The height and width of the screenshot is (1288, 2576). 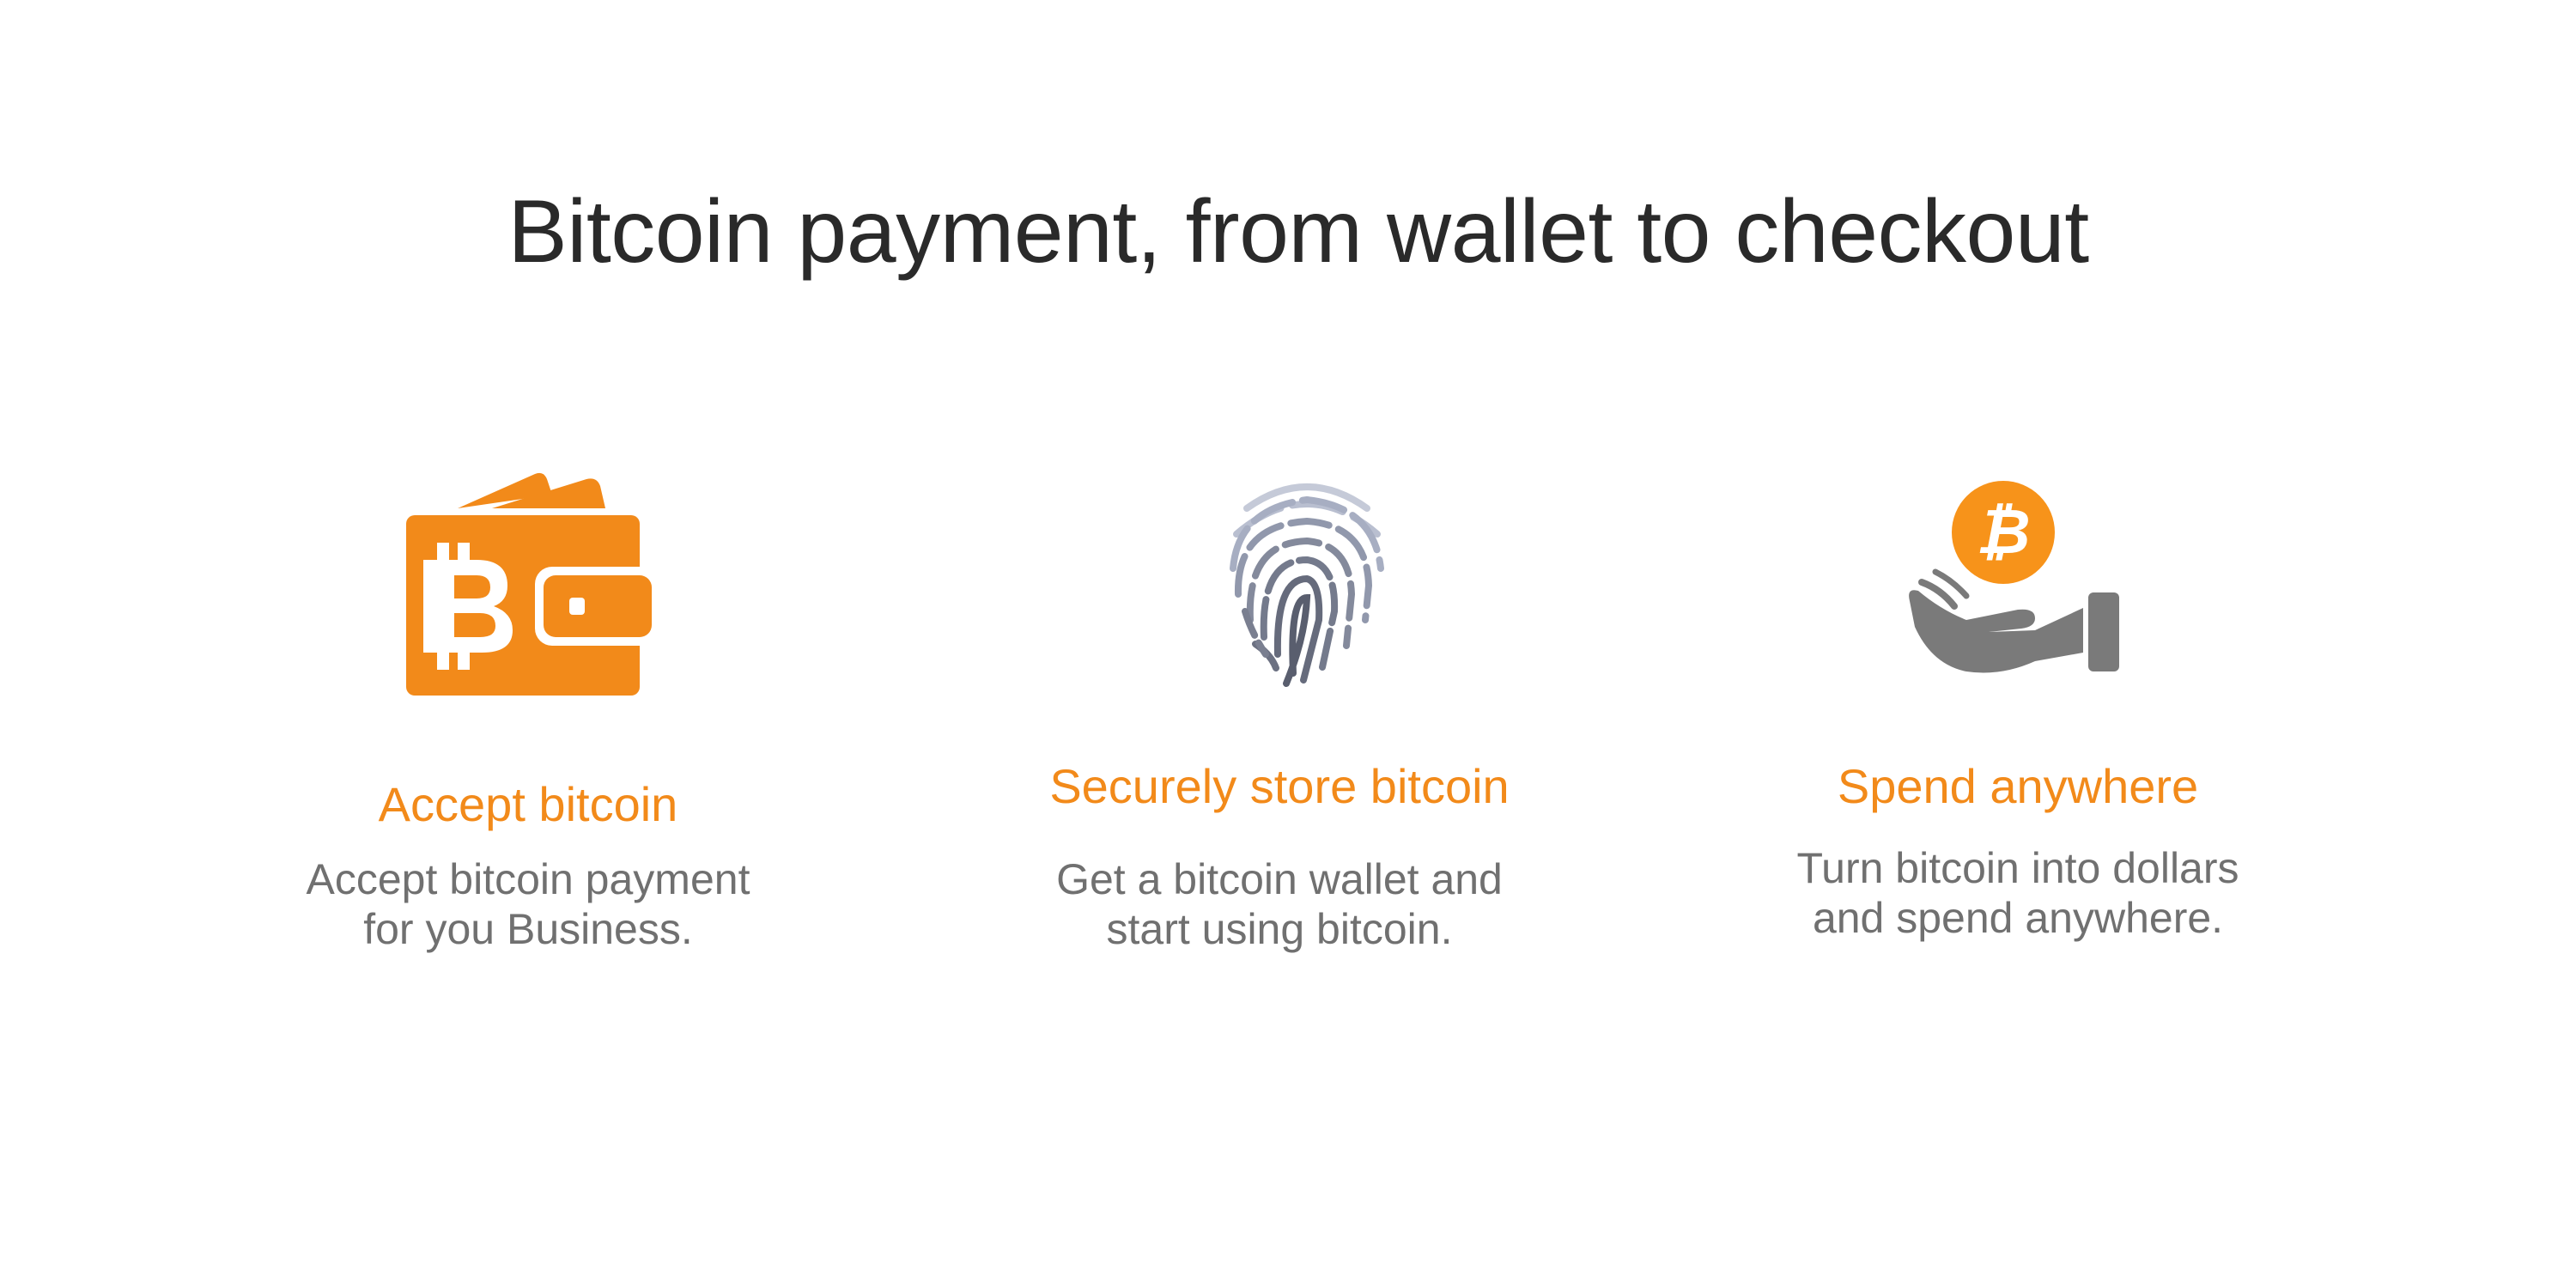 I want to click on bitcoin-wallet-icon, so click(x=535, y=583).